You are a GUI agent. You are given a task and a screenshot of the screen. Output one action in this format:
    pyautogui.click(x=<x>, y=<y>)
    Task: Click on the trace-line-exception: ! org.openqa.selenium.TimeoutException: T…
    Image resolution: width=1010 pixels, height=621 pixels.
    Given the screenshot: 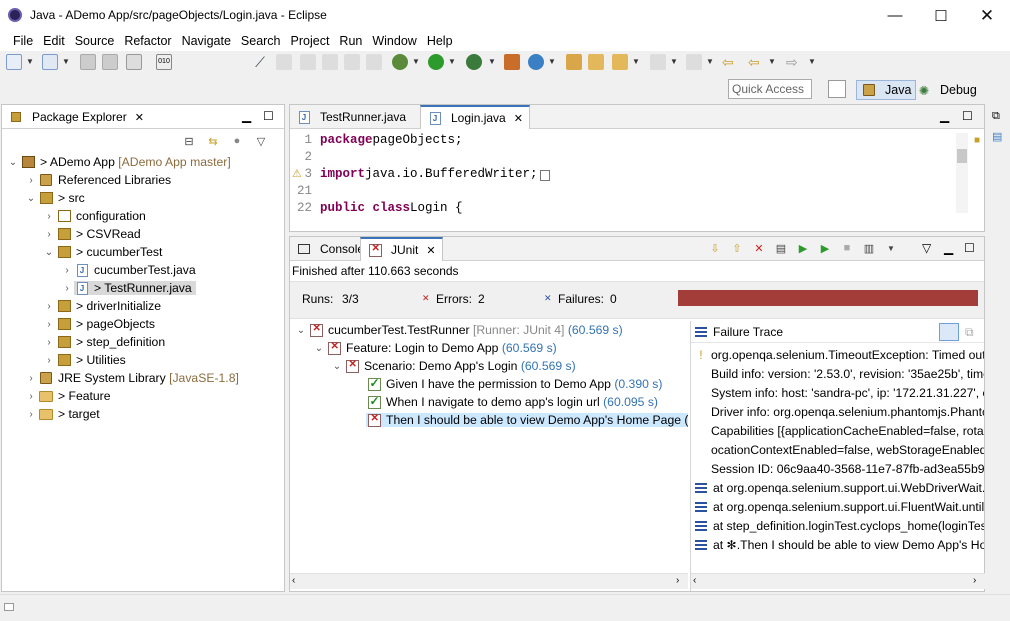 What is the action you would take?
    pyautogui.click(x=837, y=354)
    